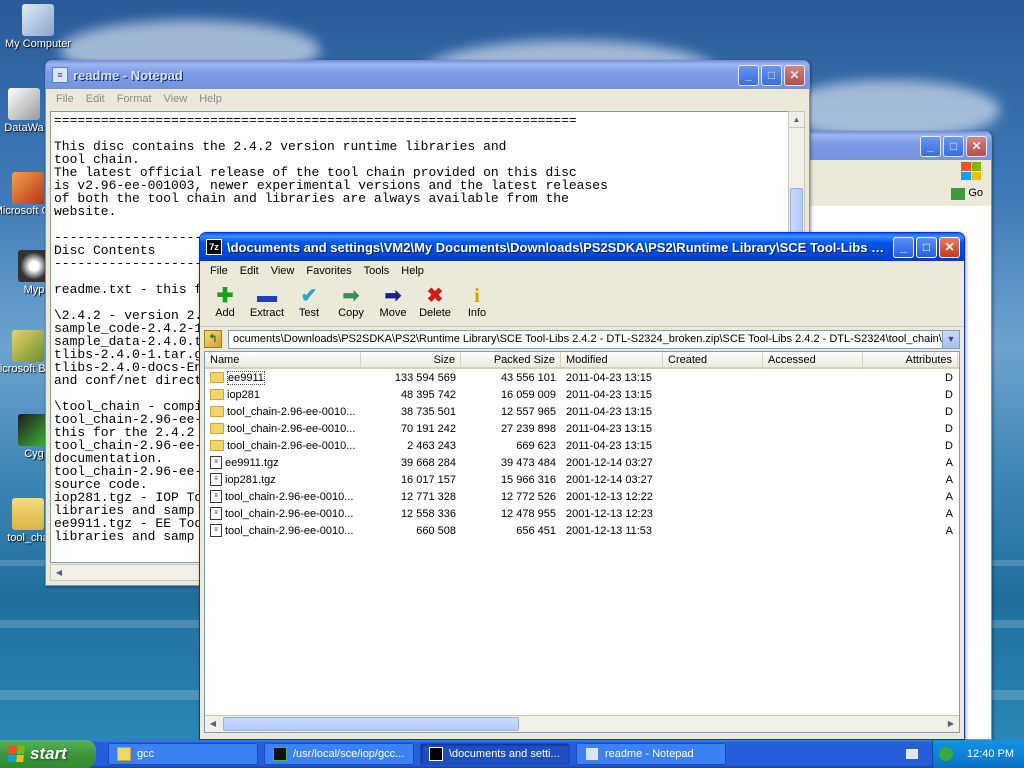 This screenshot has width=1024, height=768. I want to click on desktop-icon-my-computer: My Computer, so click(38, 27).